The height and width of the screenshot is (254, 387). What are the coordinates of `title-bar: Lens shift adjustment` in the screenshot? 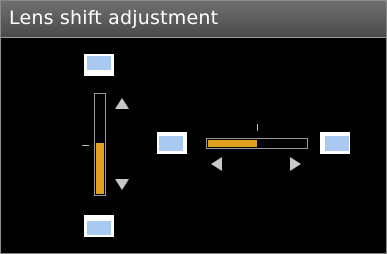 It's located at (193, 19).